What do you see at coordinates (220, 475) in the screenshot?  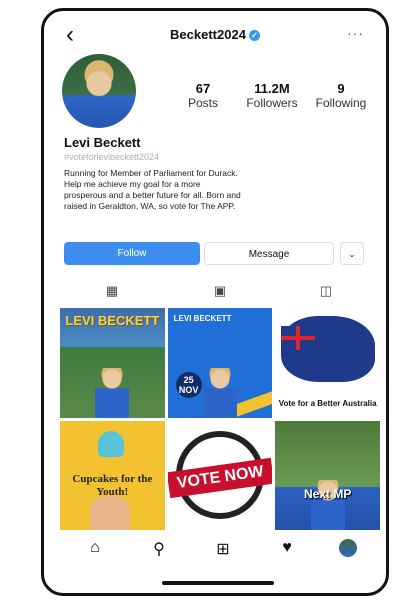 I see `post-thumbnail-5: VOTE NOW` at bounding box center [220, 475].